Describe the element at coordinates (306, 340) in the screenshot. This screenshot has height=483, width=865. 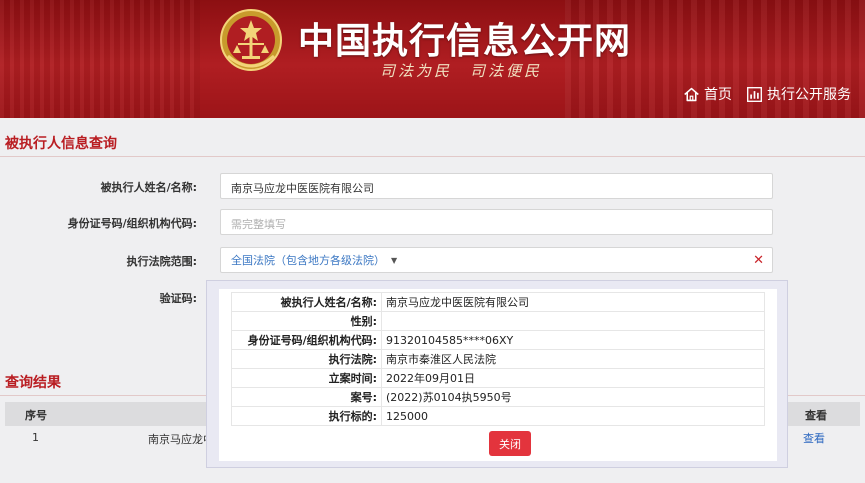
I see `detail-key: 身份证号码/组织机构代码:` at that location.